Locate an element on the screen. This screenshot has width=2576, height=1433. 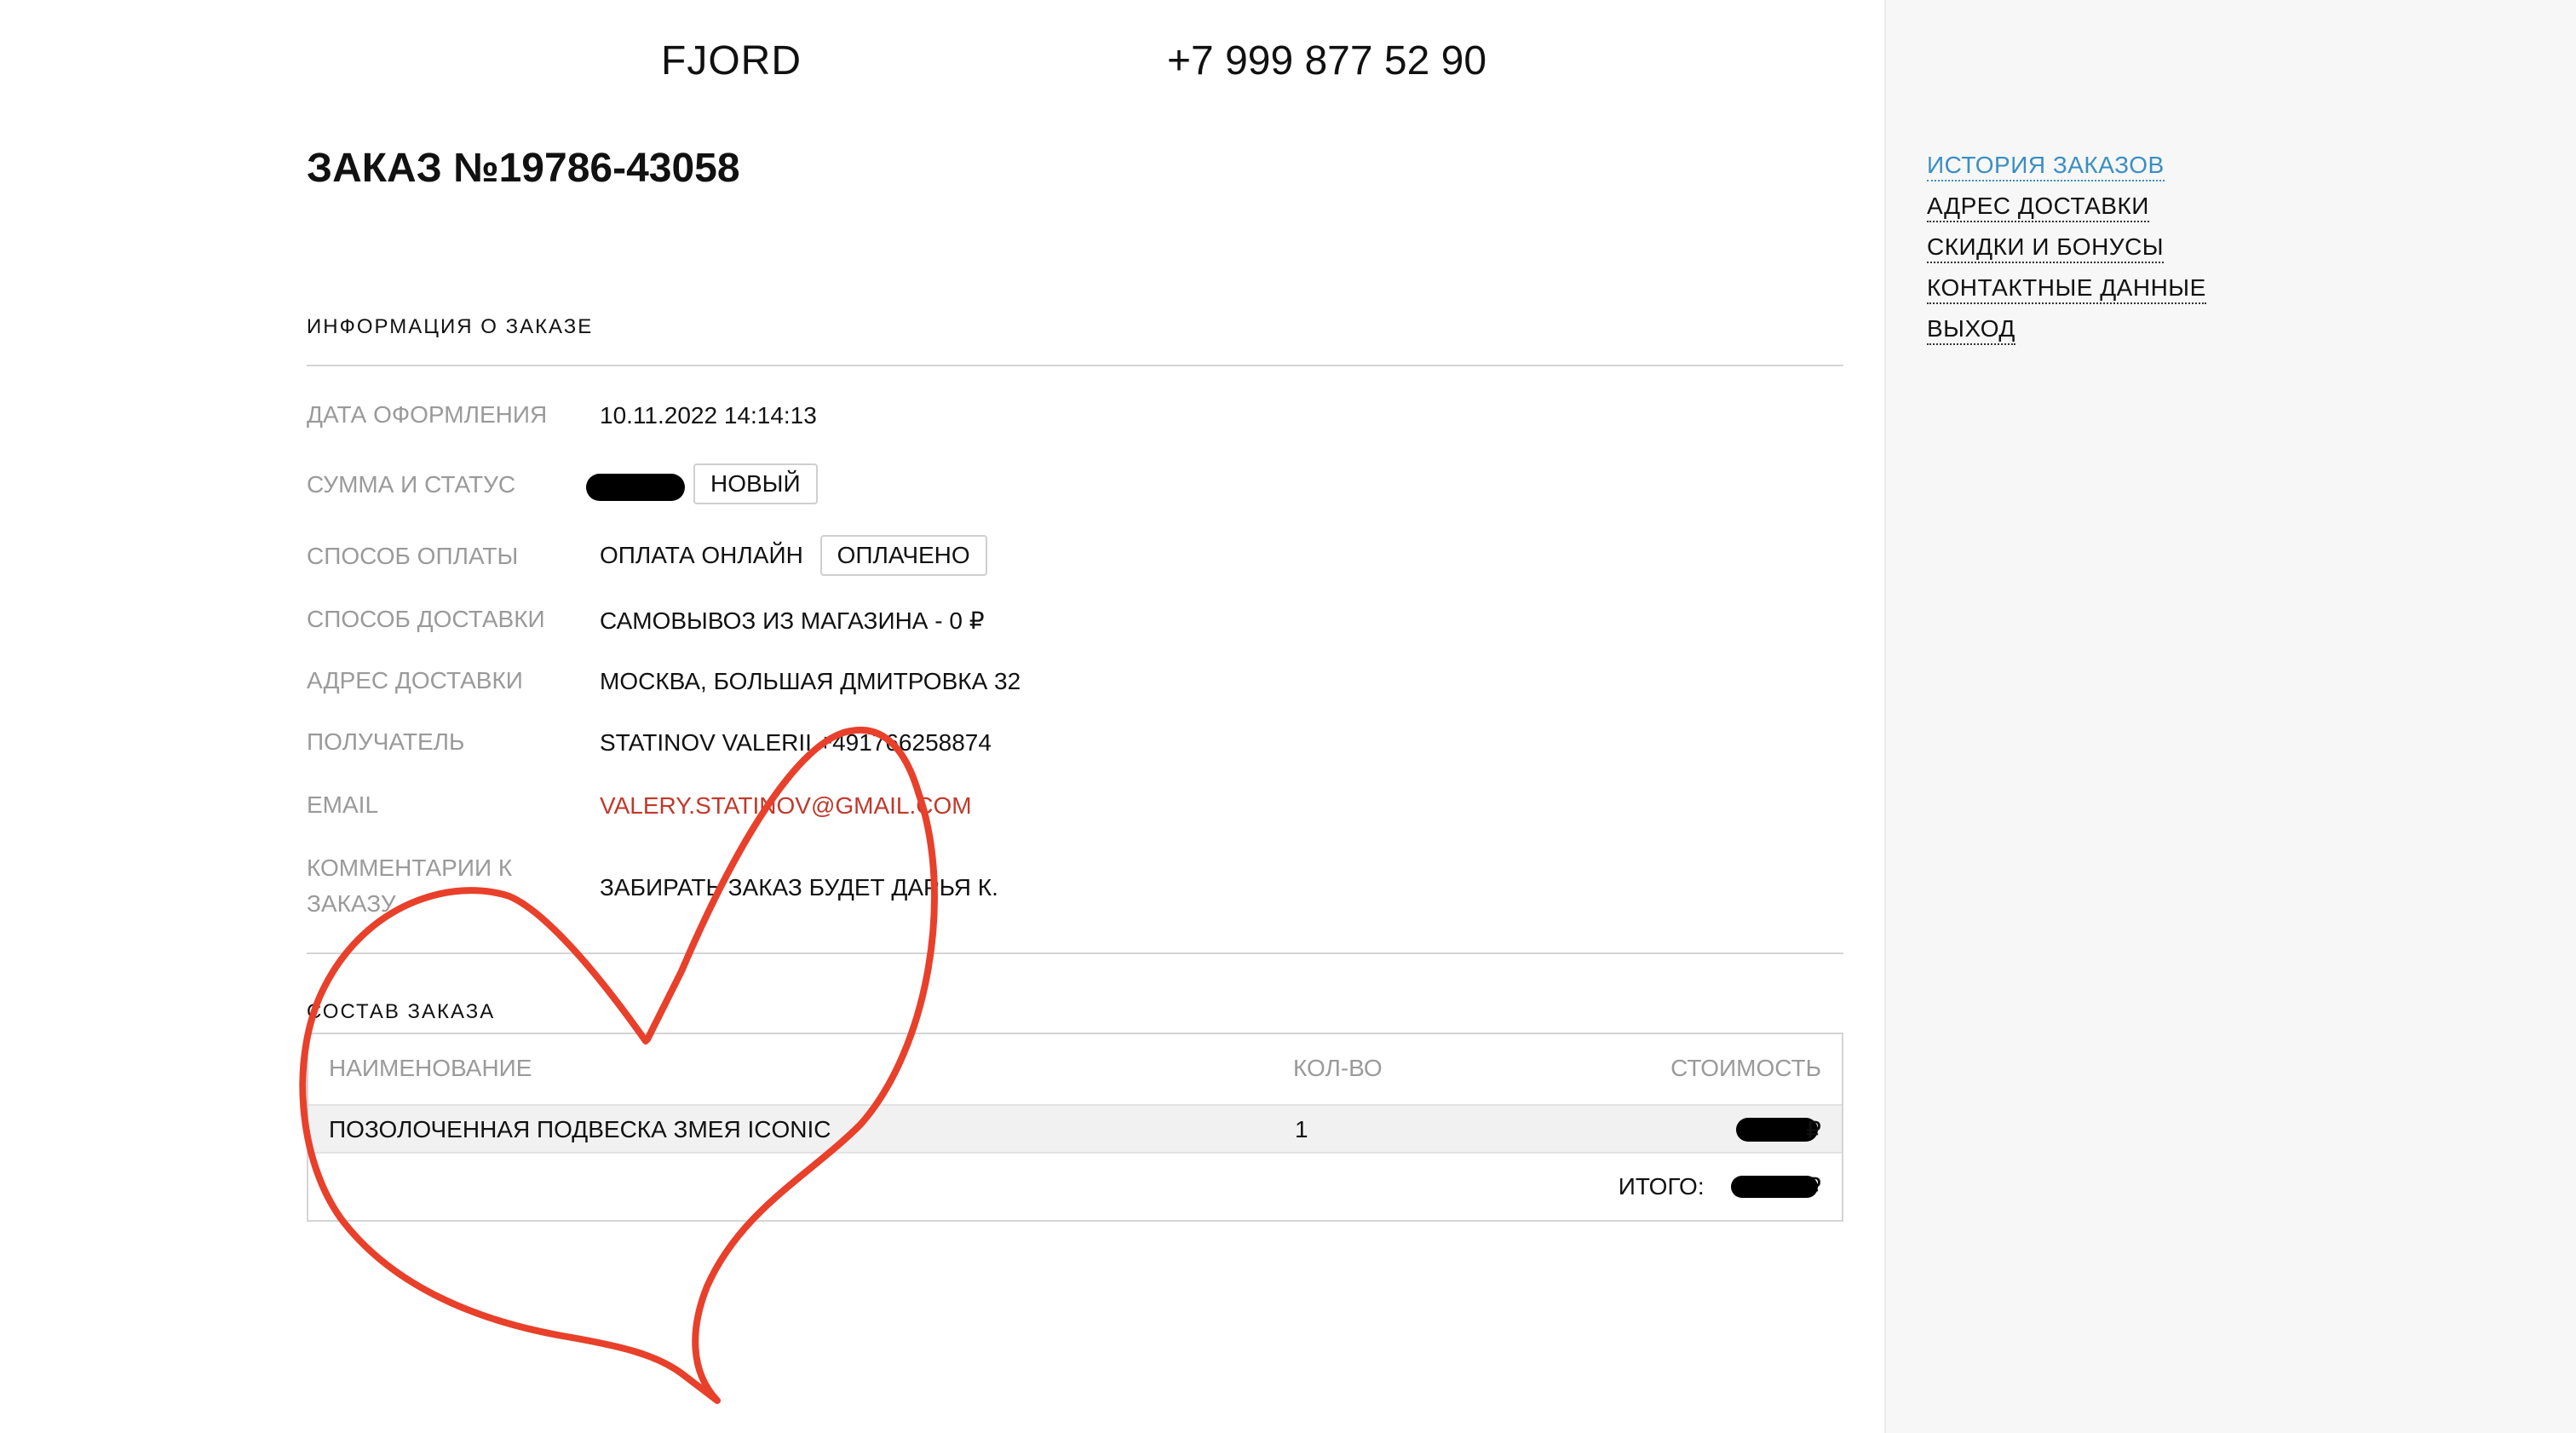
date-label: ДАТА ОФОРМЛЕНИЯ is located at coordinates (428, 415).